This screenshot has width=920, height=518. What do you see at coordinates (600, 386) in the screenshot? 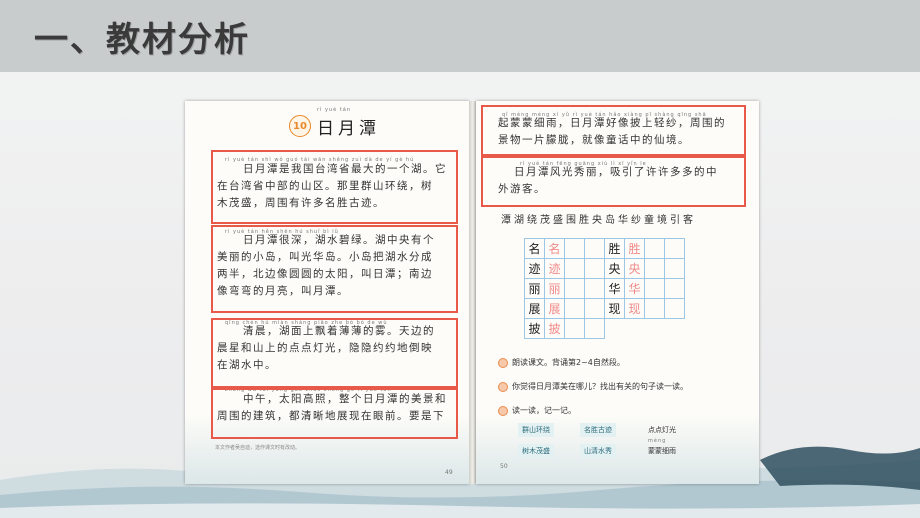
I see `exercise-text: 你觉得日月潭美在哪儿？找出有关的句子读一读。` at bounding box center [600, 386].